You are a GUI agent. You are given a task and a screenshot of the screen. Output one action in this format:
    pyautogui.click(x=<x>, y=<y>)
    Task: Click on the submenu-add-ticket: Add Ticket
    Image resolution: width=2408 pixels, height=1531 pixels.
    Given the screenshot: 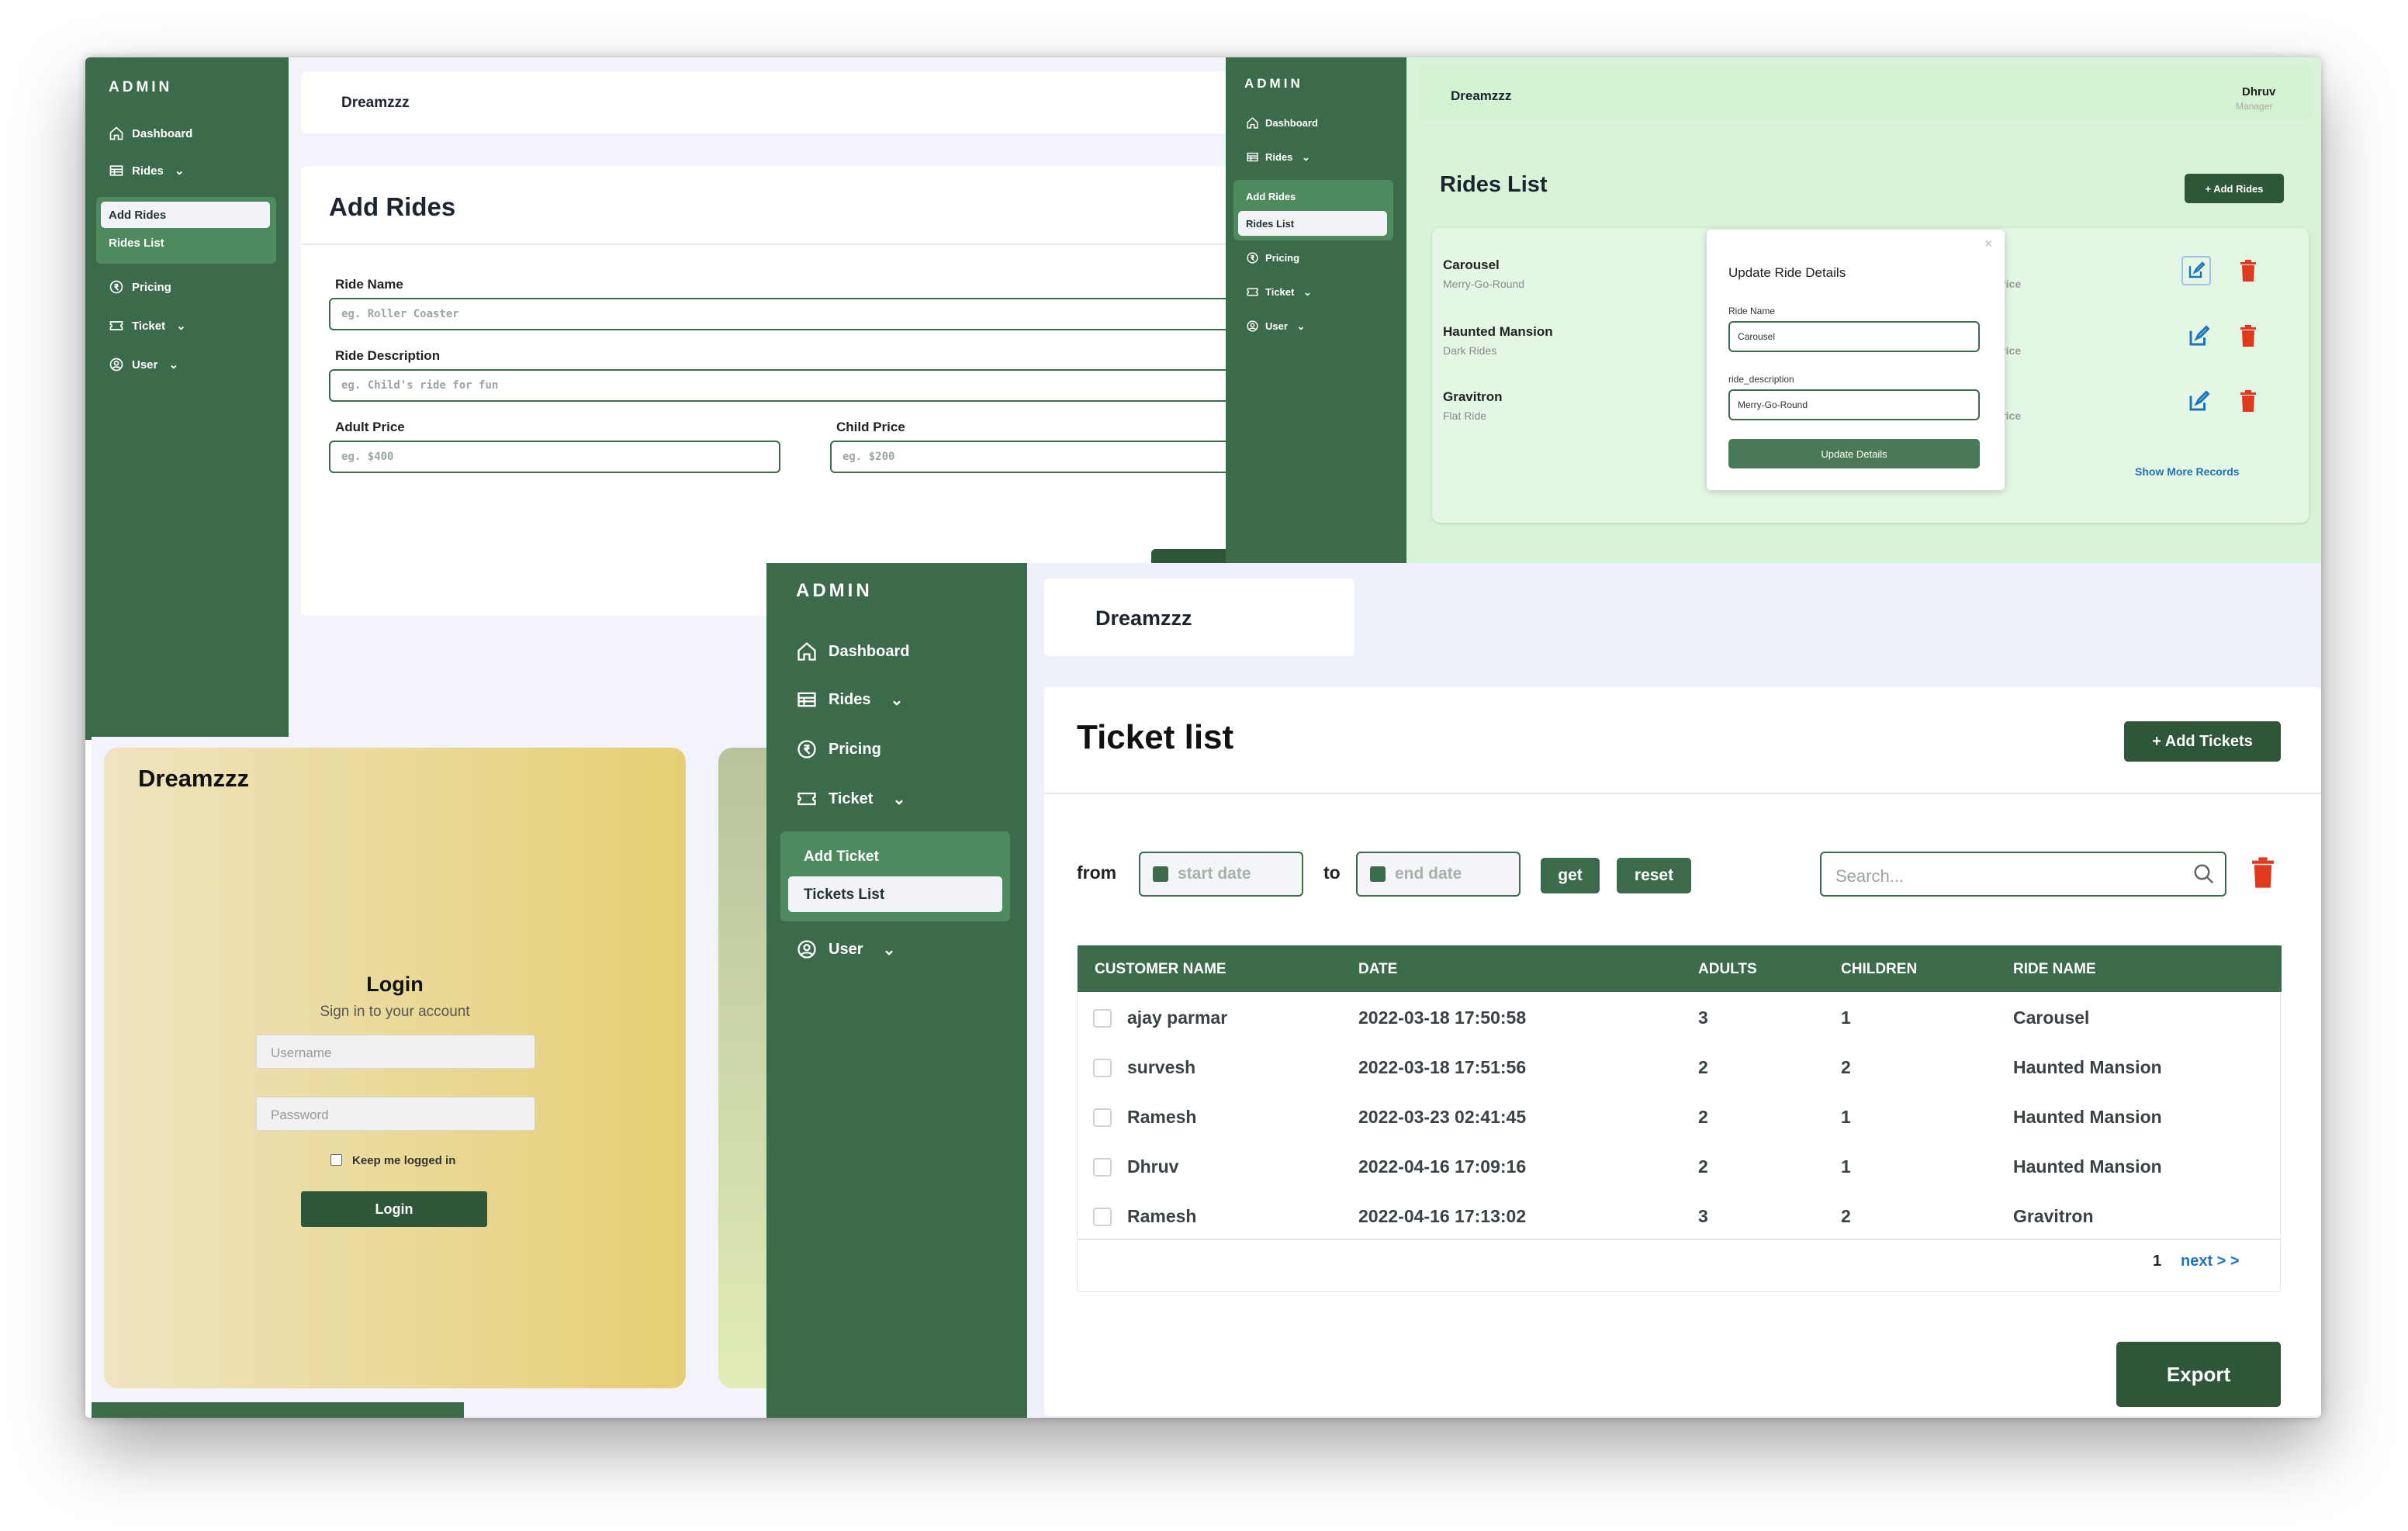 What is the action you would take?
    pyautogui.click(x=841, y=857)
    